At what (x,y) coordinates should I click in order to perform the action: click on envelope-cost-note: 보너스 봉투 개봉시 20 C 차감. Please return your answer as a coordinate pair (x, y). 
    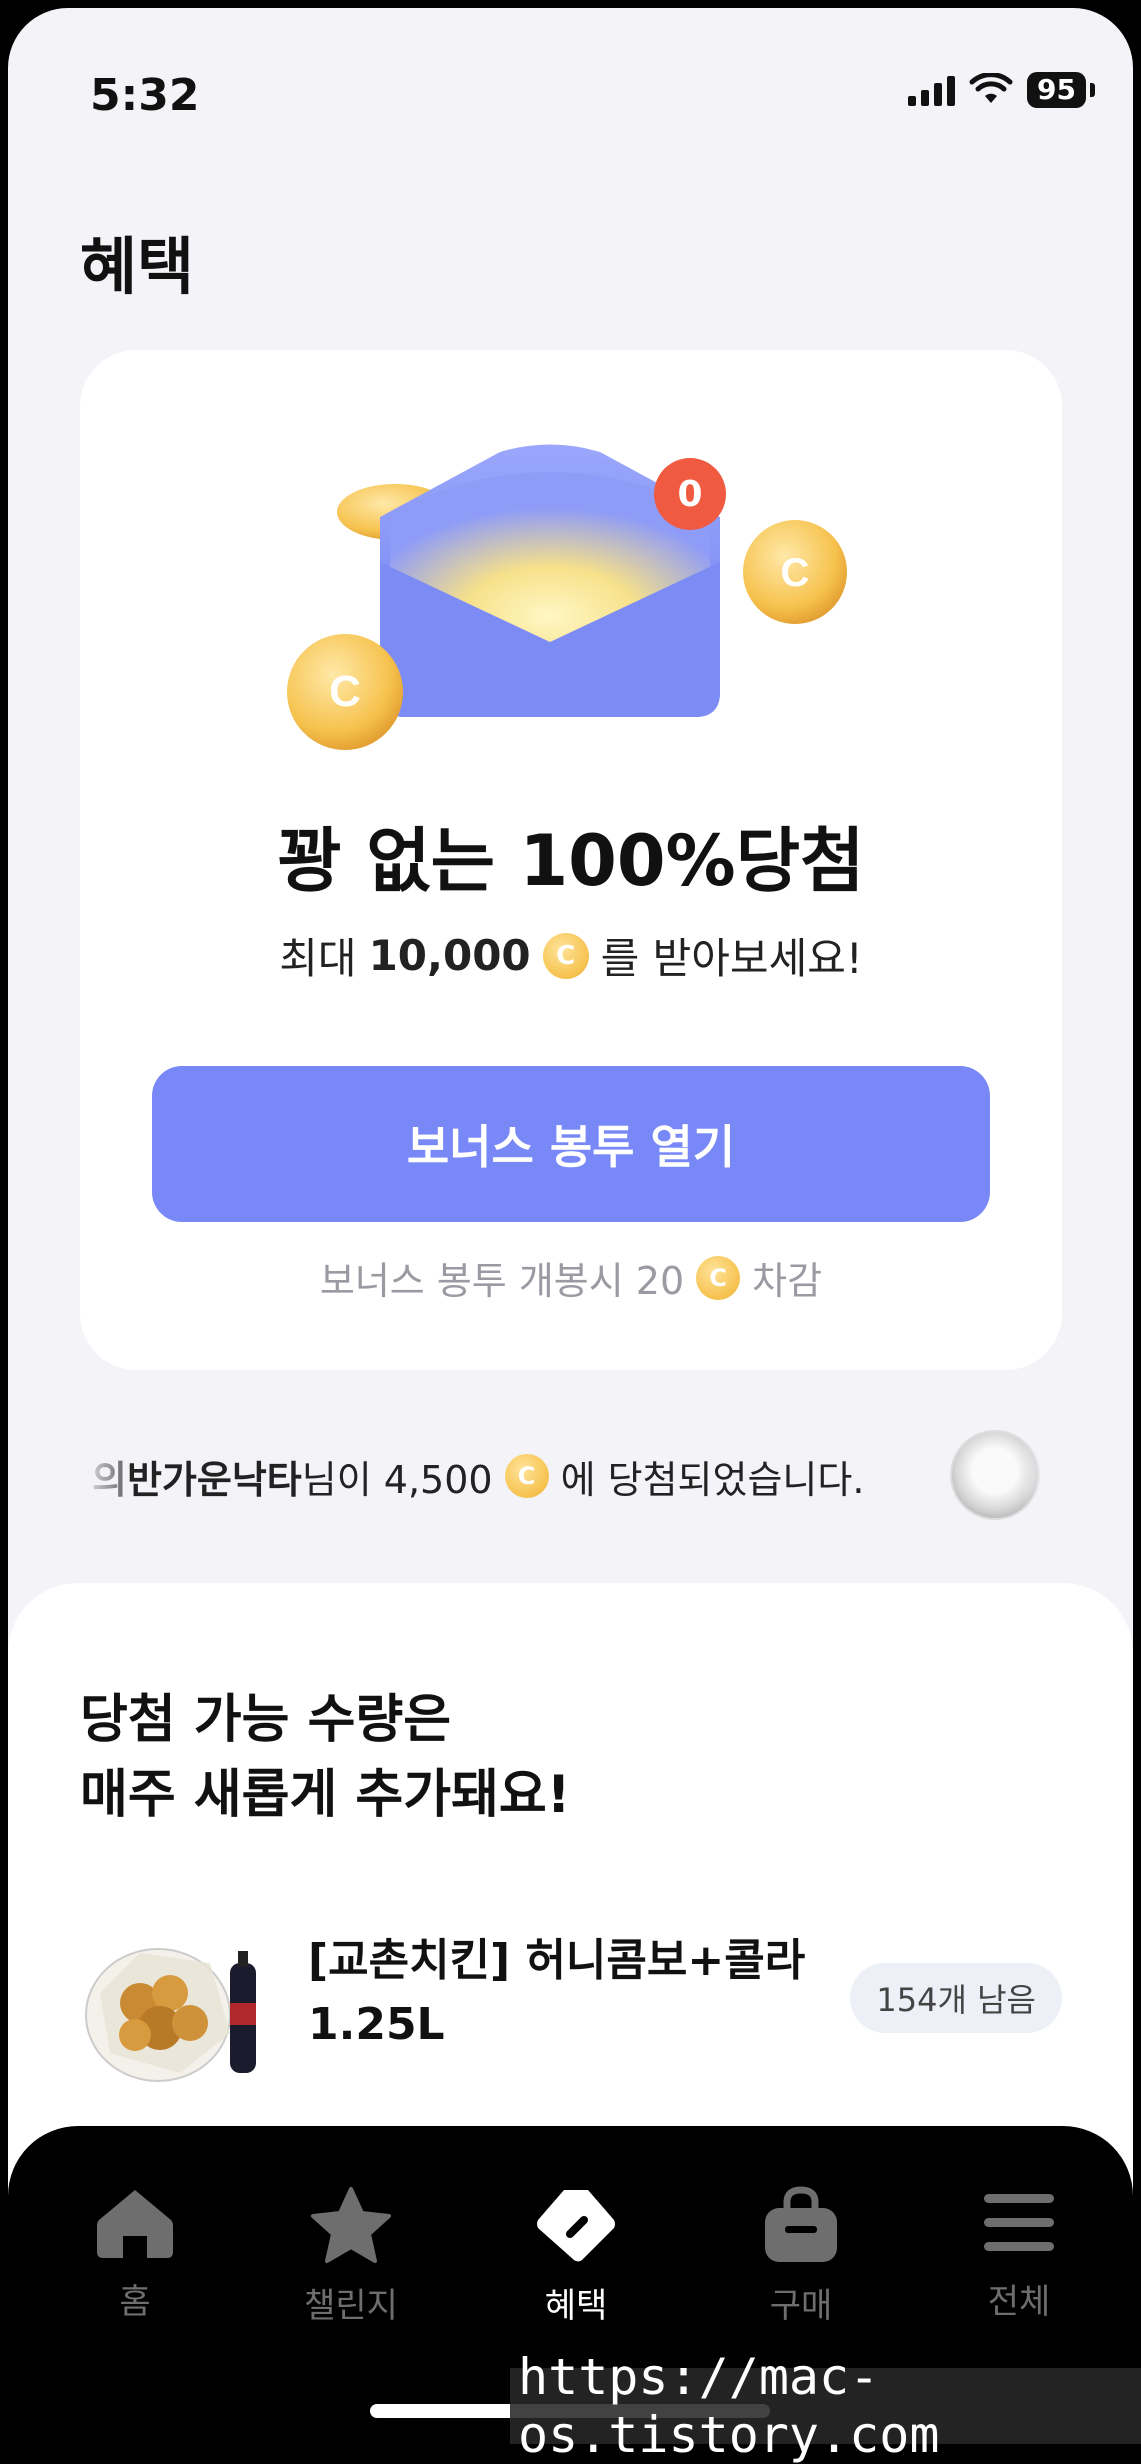
    Looking at the image, I should click on (571, 1277).